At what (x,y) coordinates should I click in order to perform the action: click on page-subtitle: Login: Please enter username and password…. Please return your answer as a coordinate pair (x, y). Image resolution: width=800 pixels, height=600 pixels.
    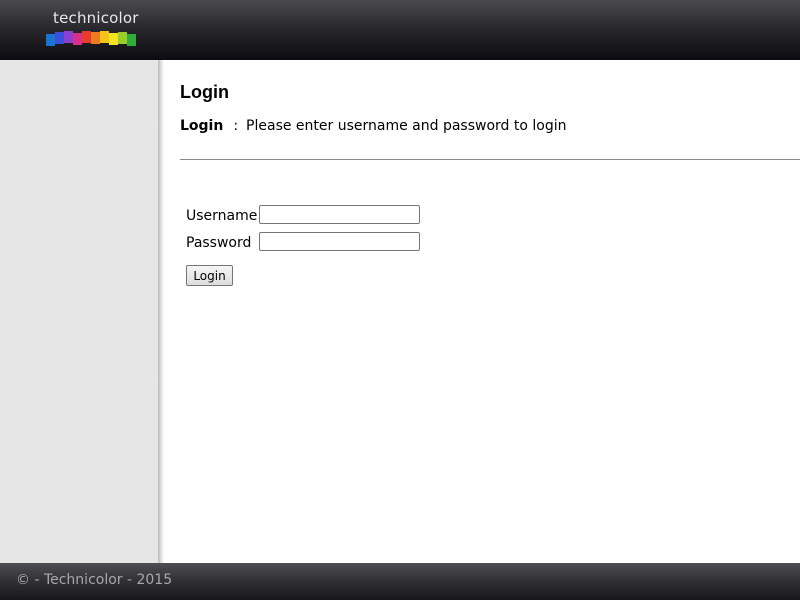
    Looking at the image, I should click on (373, 126).